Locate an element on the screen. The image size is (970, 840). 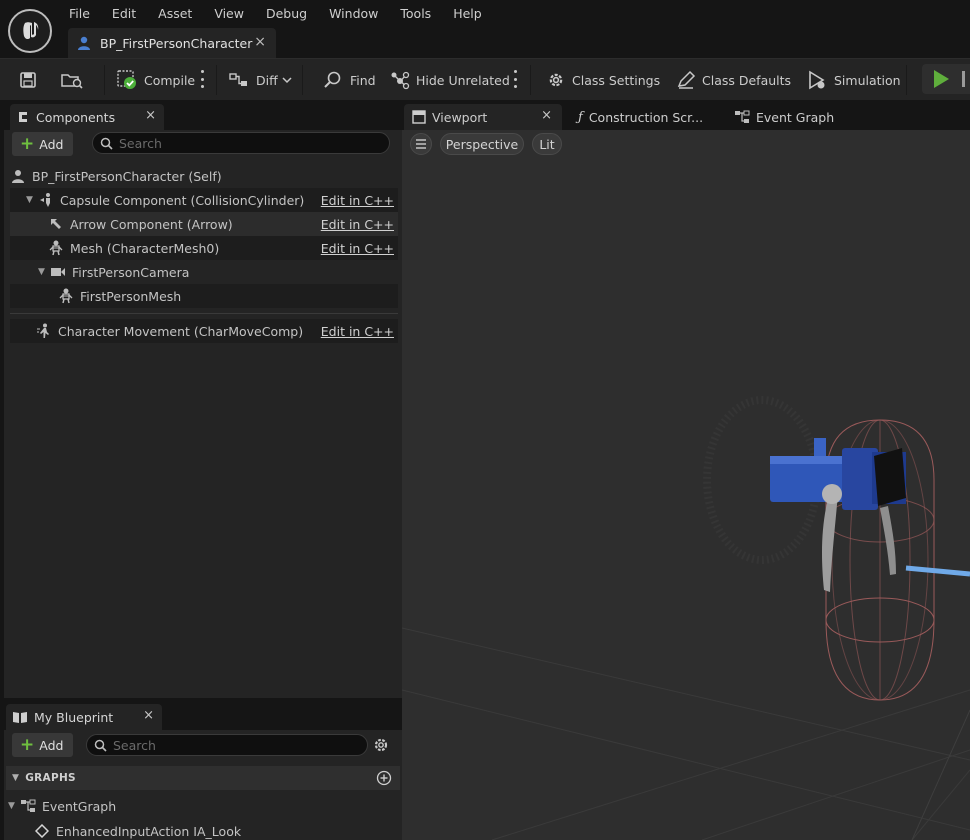
find-button: Find is located at coordinates (349, 80).